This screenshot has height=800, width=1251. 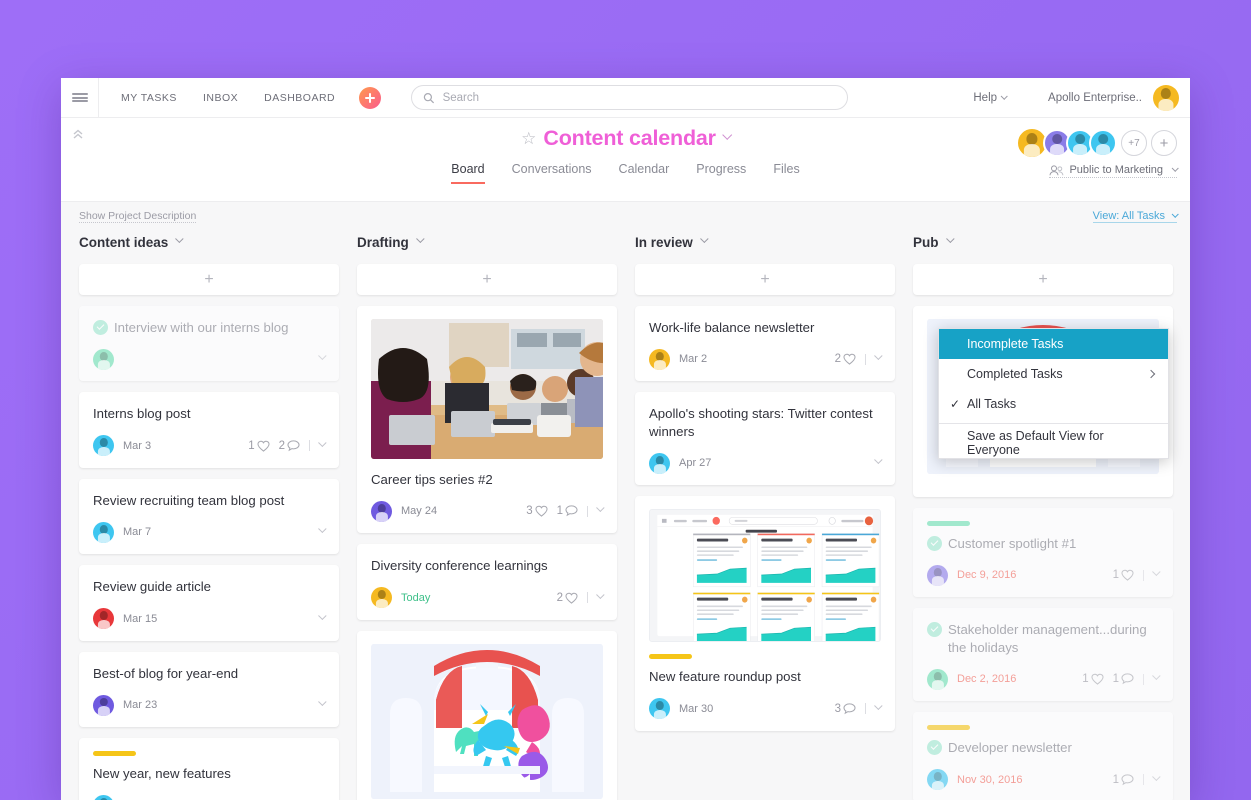 I want to click on task-card: Review guide article Mar 15, so click(x=209, y=603).